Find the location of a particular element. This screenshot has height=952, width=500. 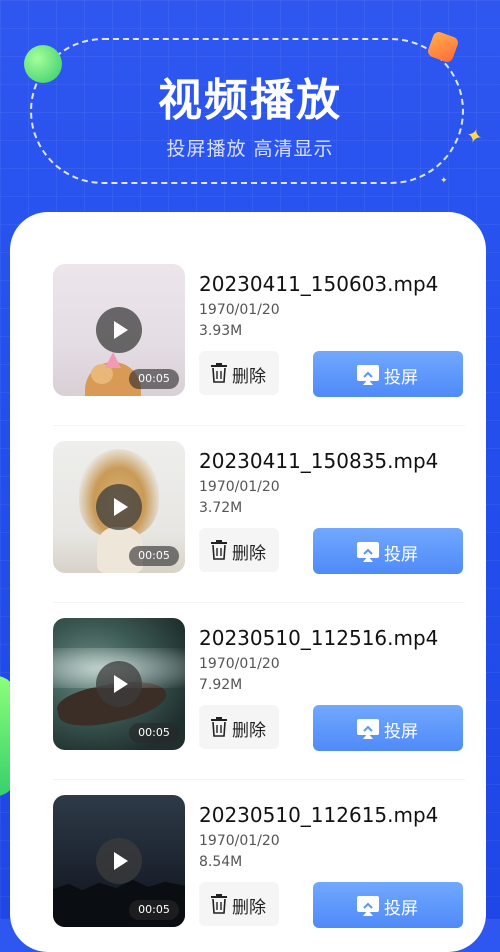

page-title: 视频播放 is located at coordinates (250, 100).